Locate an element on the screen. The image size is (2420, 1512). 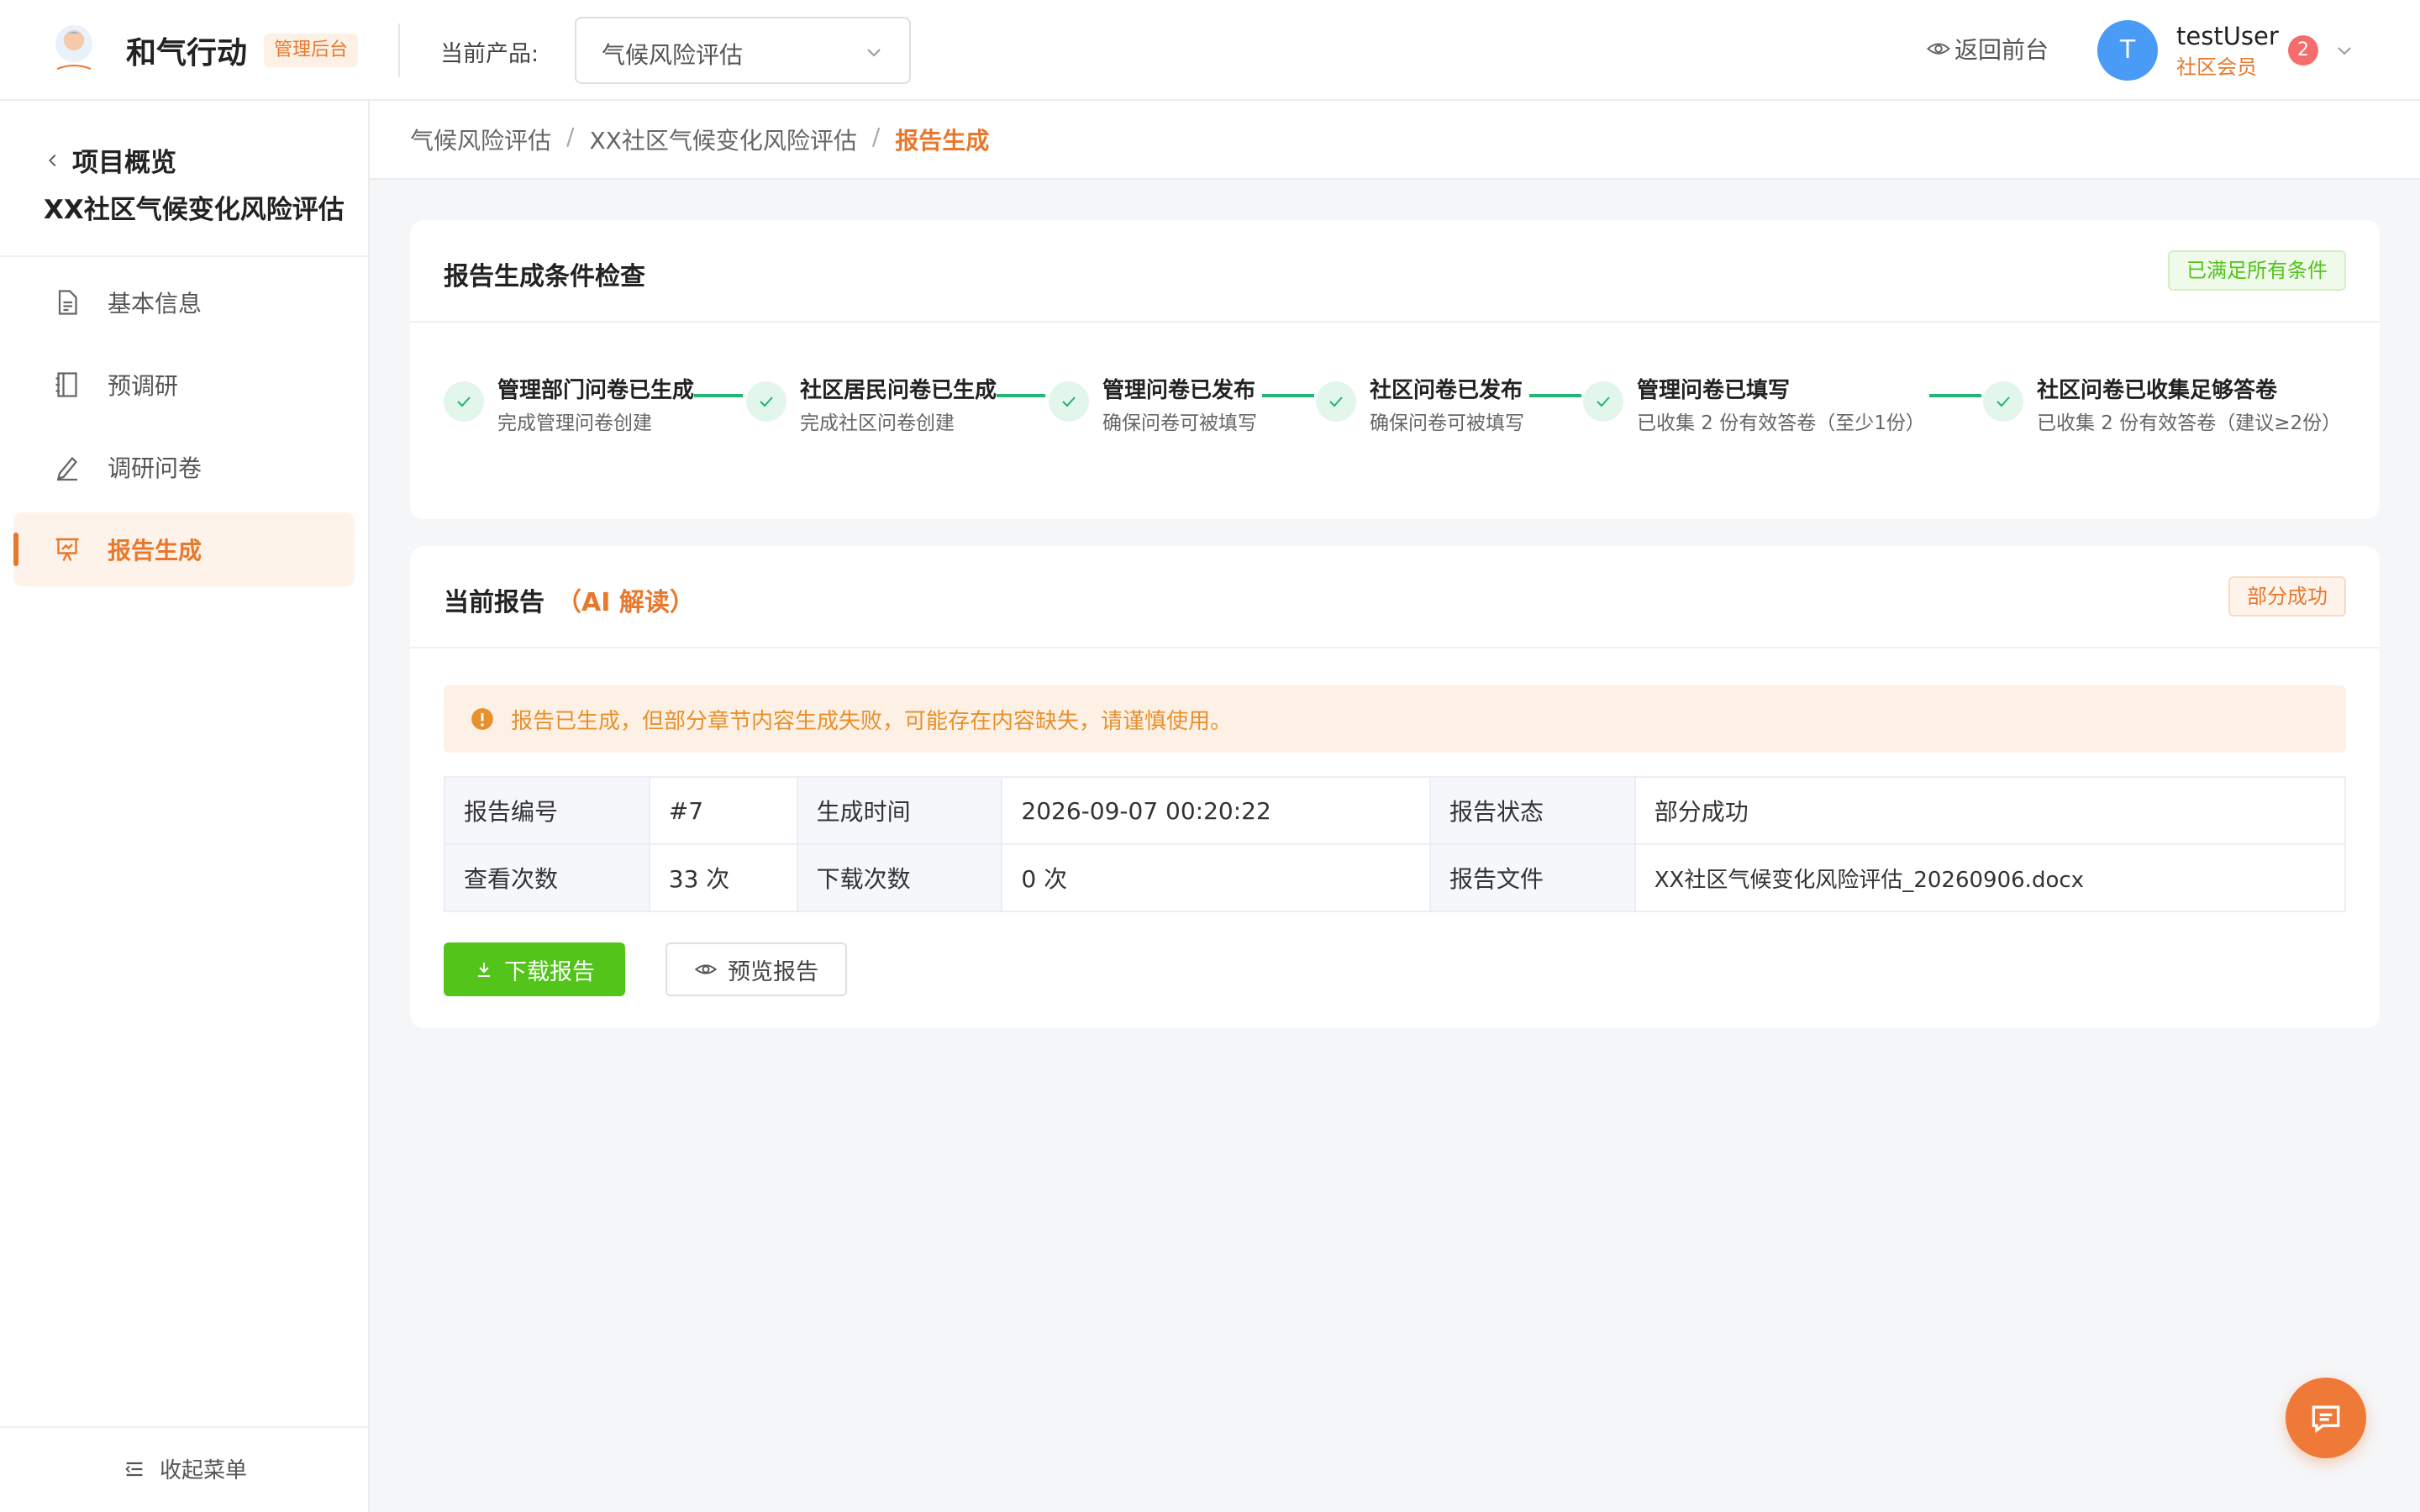
breadcrumb-item: 气候风险评估 is located at coordinates (481, 139).